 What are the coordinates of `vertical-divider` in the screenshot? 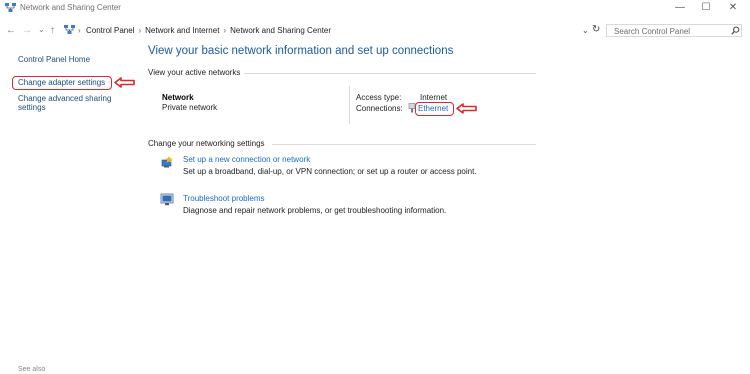 It's located at (349, 105).